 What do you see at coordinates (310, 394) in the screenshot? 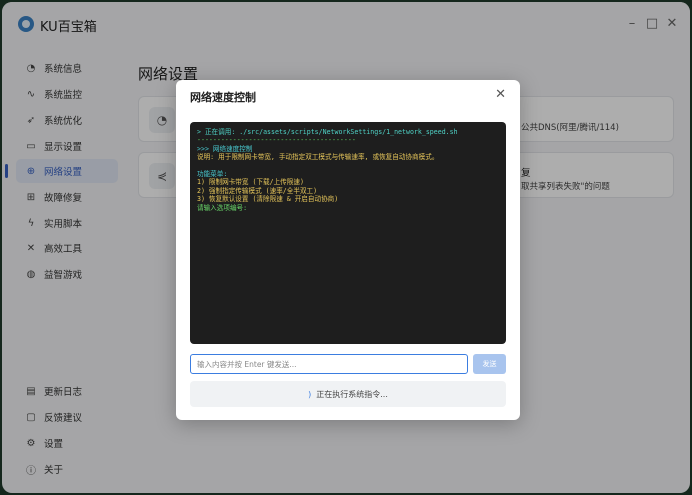
I see `spinner-icon: )` at bounding box center [310, 394].